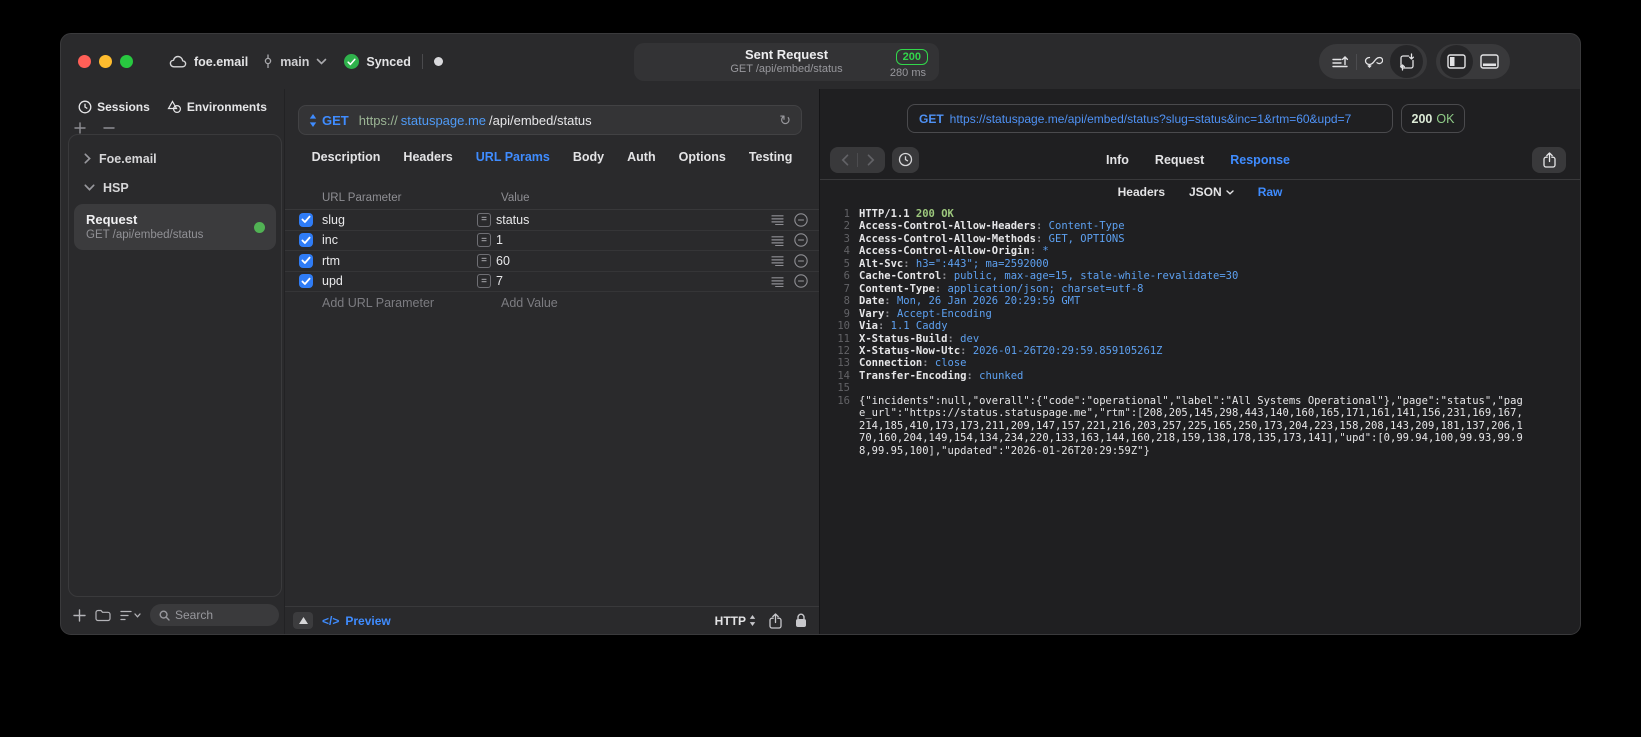 The height and width of the screenshot is (737, 1641). I want to click on subtab-raw: Raw, so click(1270, 192).